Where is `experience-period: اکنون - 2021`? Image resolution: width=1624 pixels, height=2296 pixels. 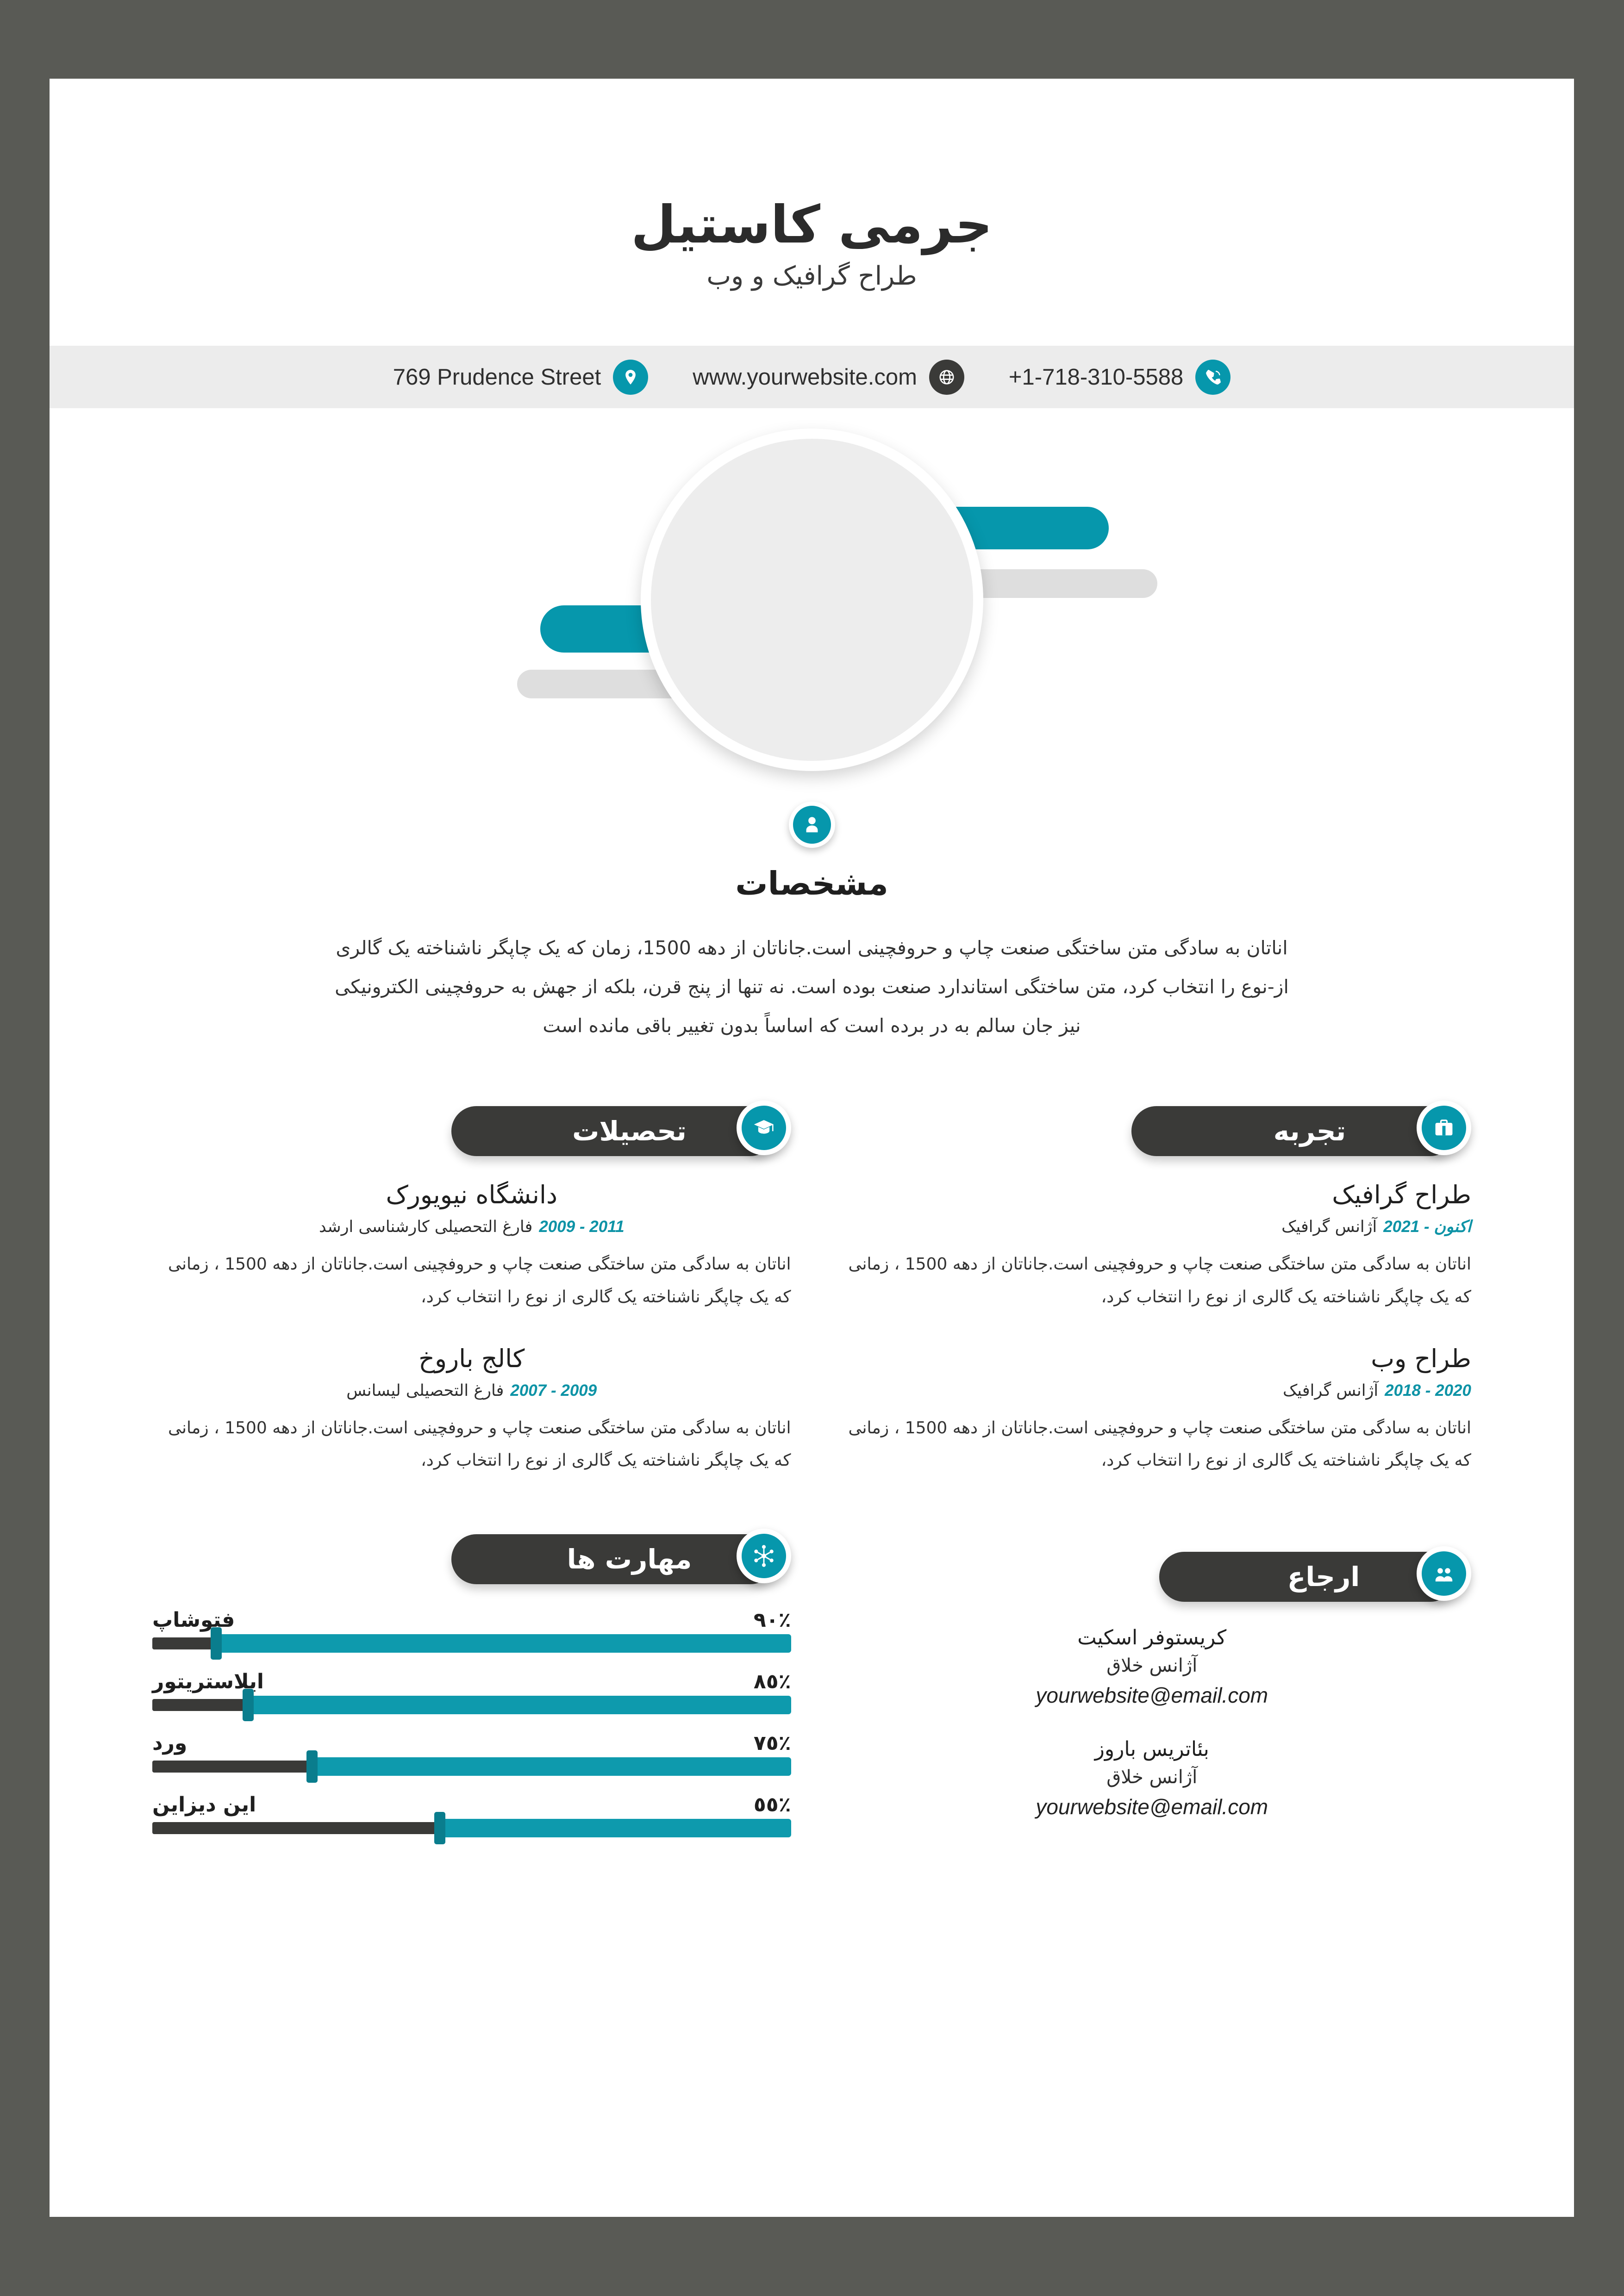
experience-period: اکنون - 2021 is located at coordinates (1427, 1227).